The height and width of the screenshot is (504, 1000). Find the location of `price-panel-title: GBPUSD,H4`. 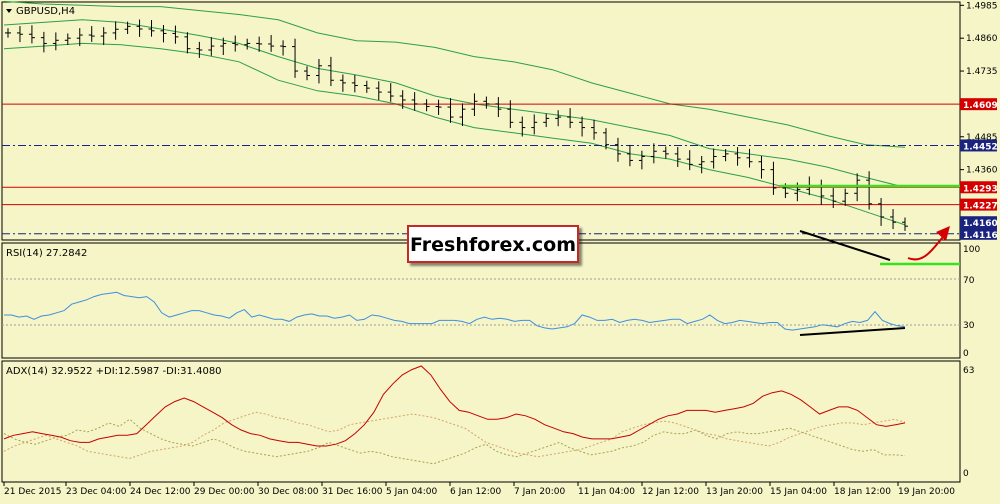

price-panel-title: GBPUSD,H4 is located at coordinates (45, 11).